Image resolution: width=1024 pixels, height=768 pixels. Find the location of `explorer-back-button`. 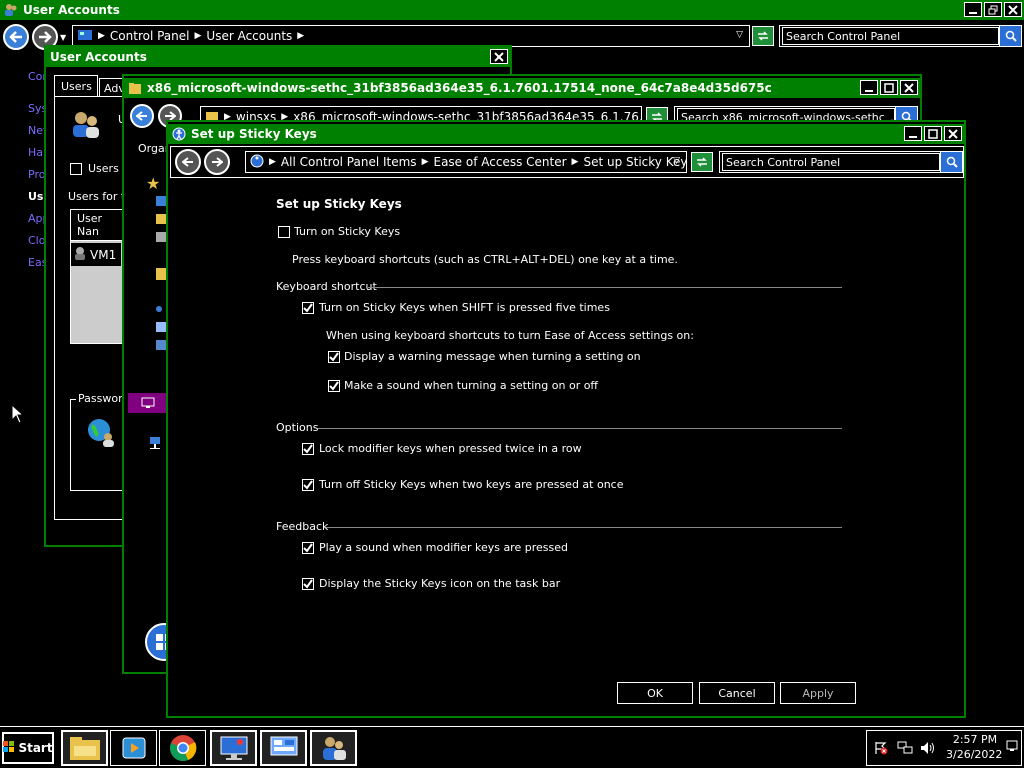

explorer-back-button is located at coordinates (142, 116).